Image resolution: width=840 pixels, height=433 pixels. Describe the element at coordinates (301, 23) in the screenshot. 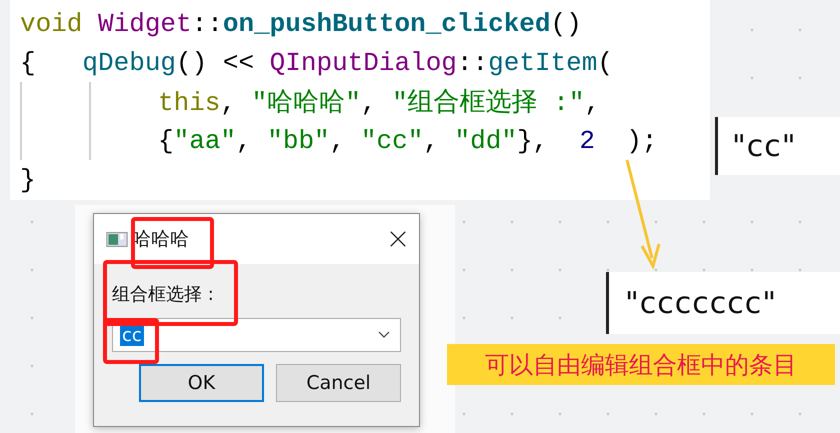

I see `code-line: void Widget::on_pushButton_clicked()` at that location.